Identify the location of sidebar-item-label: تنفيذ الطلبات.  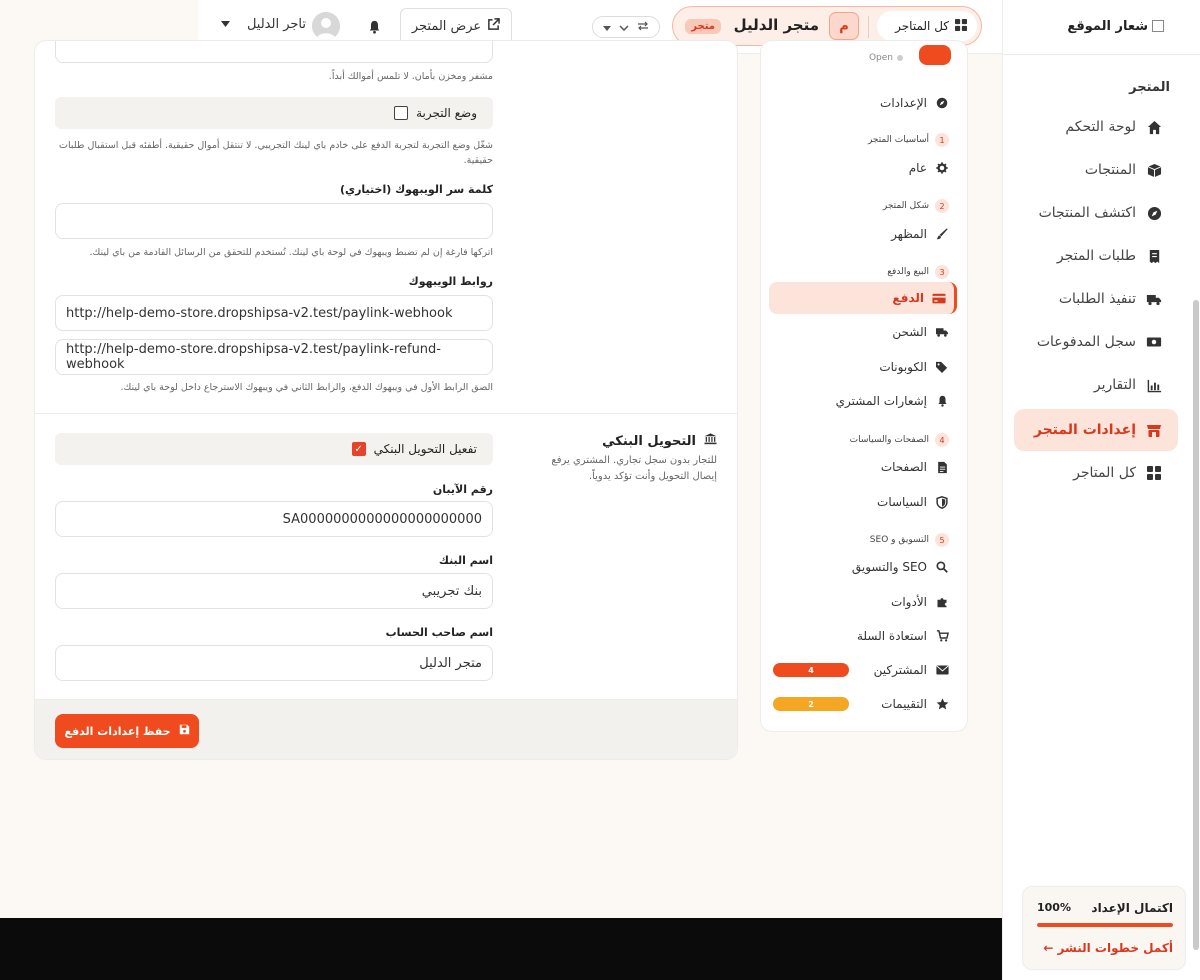
(1097, 299).